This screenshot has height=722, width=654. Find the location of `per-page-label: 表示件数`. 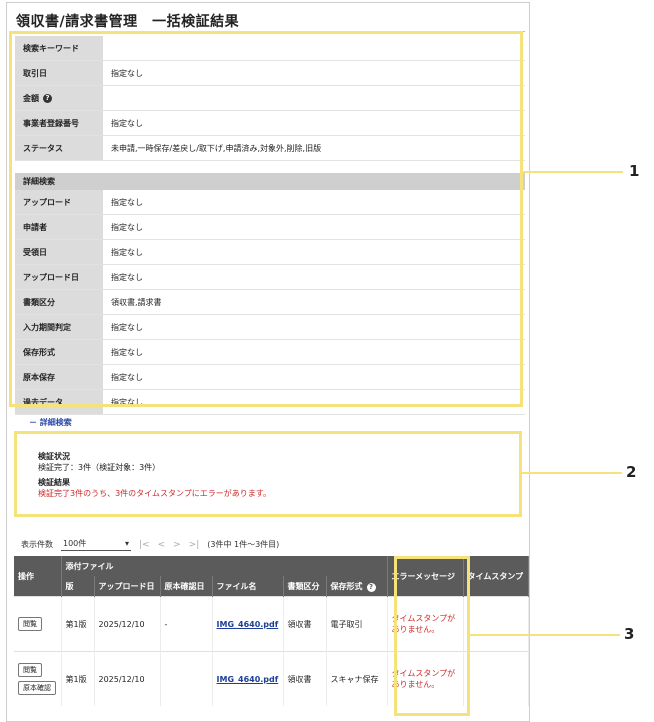

per-page-label: 表示件数 is located at coordinates (37, 544).